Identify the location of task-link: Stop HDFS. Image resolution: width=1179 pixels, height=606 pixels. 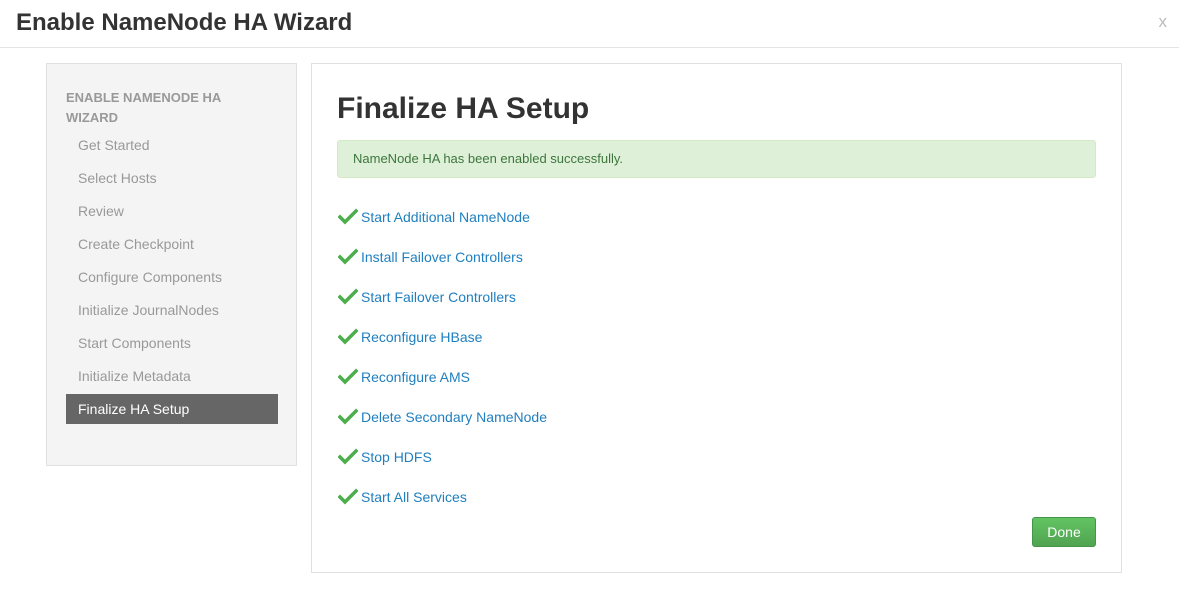
(396, 457).